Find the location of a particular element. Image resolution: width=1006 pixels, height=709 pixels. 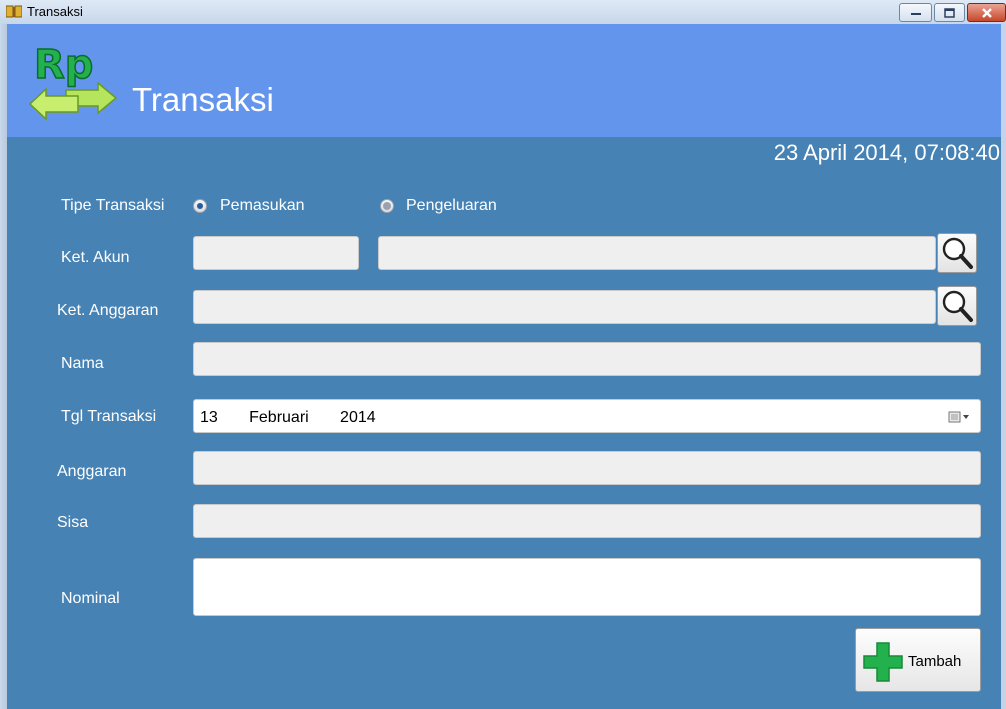

svg-text: Rp is located at coordinates (63, 65).